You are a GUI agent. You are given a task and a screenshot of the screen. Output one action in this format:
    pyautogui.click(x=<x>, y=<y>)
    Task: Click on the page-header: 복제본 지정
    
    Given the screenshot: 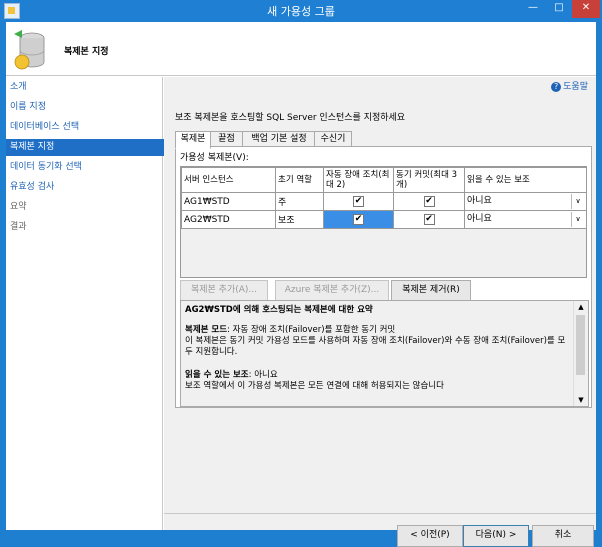 What is the action you would take?
    pyautogui.click(x=301, y=49)
    